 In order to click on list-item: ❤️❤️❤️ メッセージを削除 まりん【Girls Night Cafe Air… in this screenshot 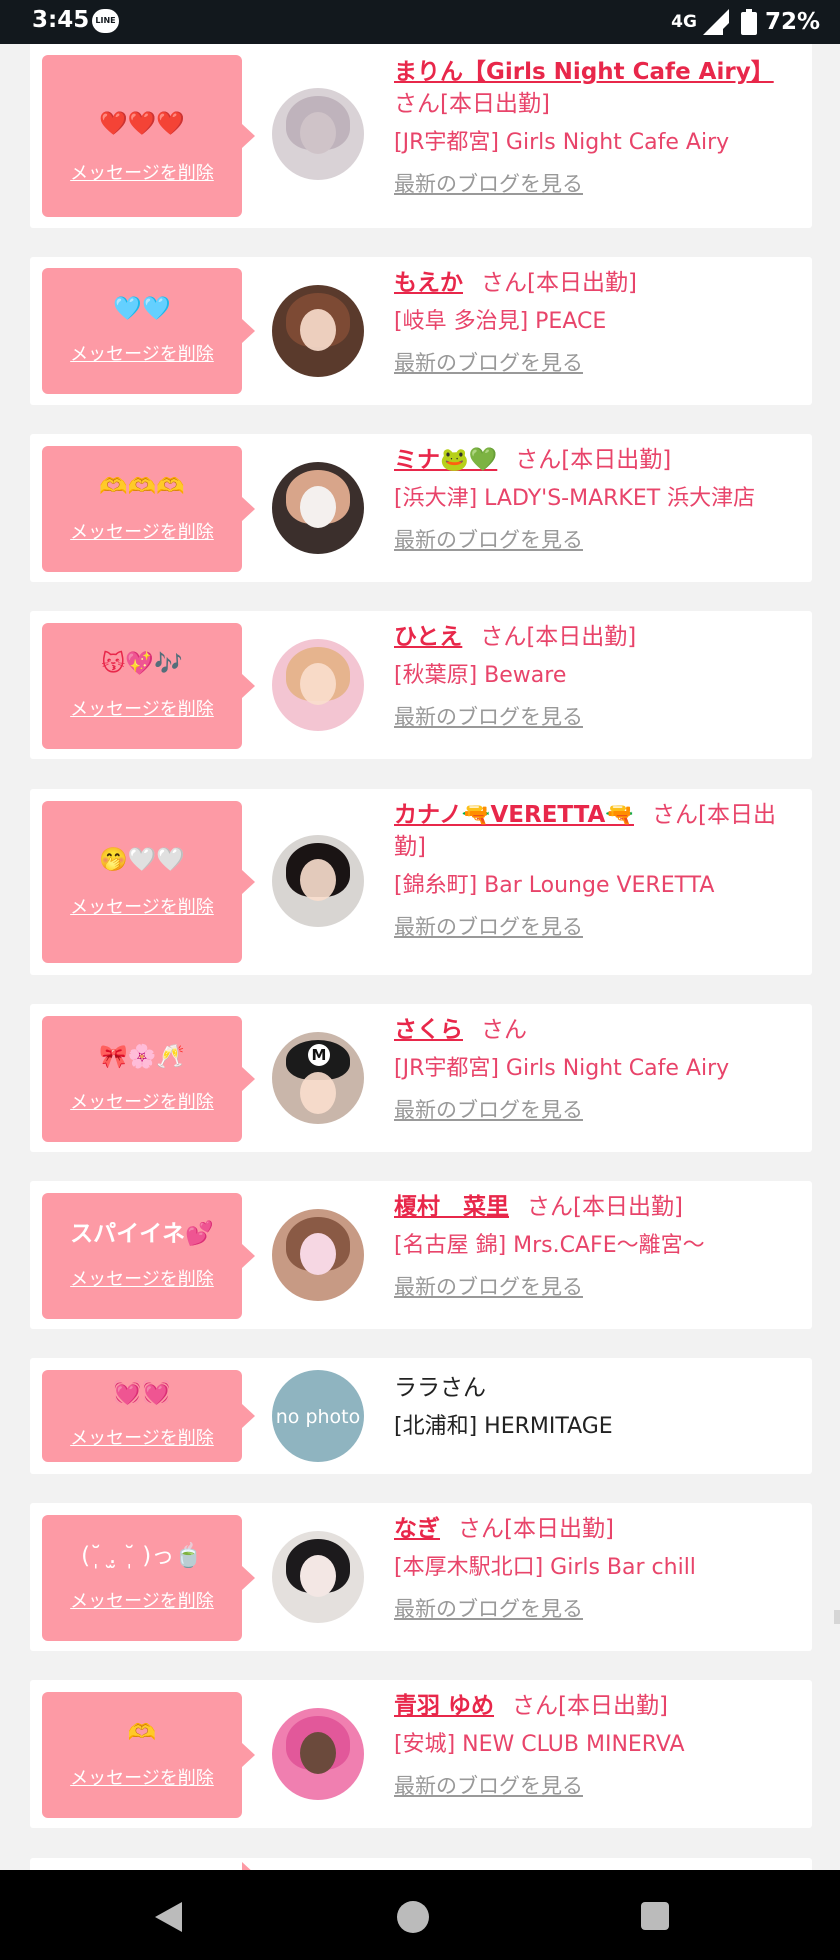, I will do `click(421, 134)`.